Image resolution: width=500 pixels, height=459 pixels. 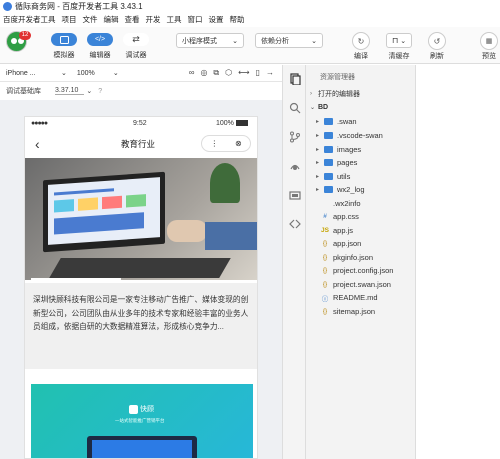 I want to click on preview-button: ▦, so click(x=489, y=41).